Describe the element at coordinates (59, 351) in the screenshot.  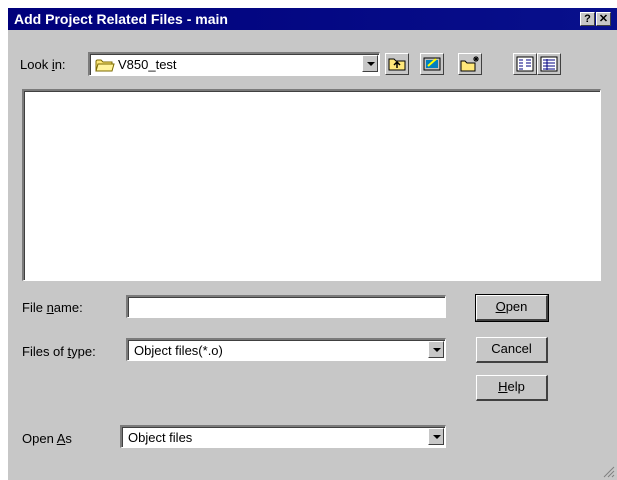
I see `files-of-type-label: Files of type:` at that location.